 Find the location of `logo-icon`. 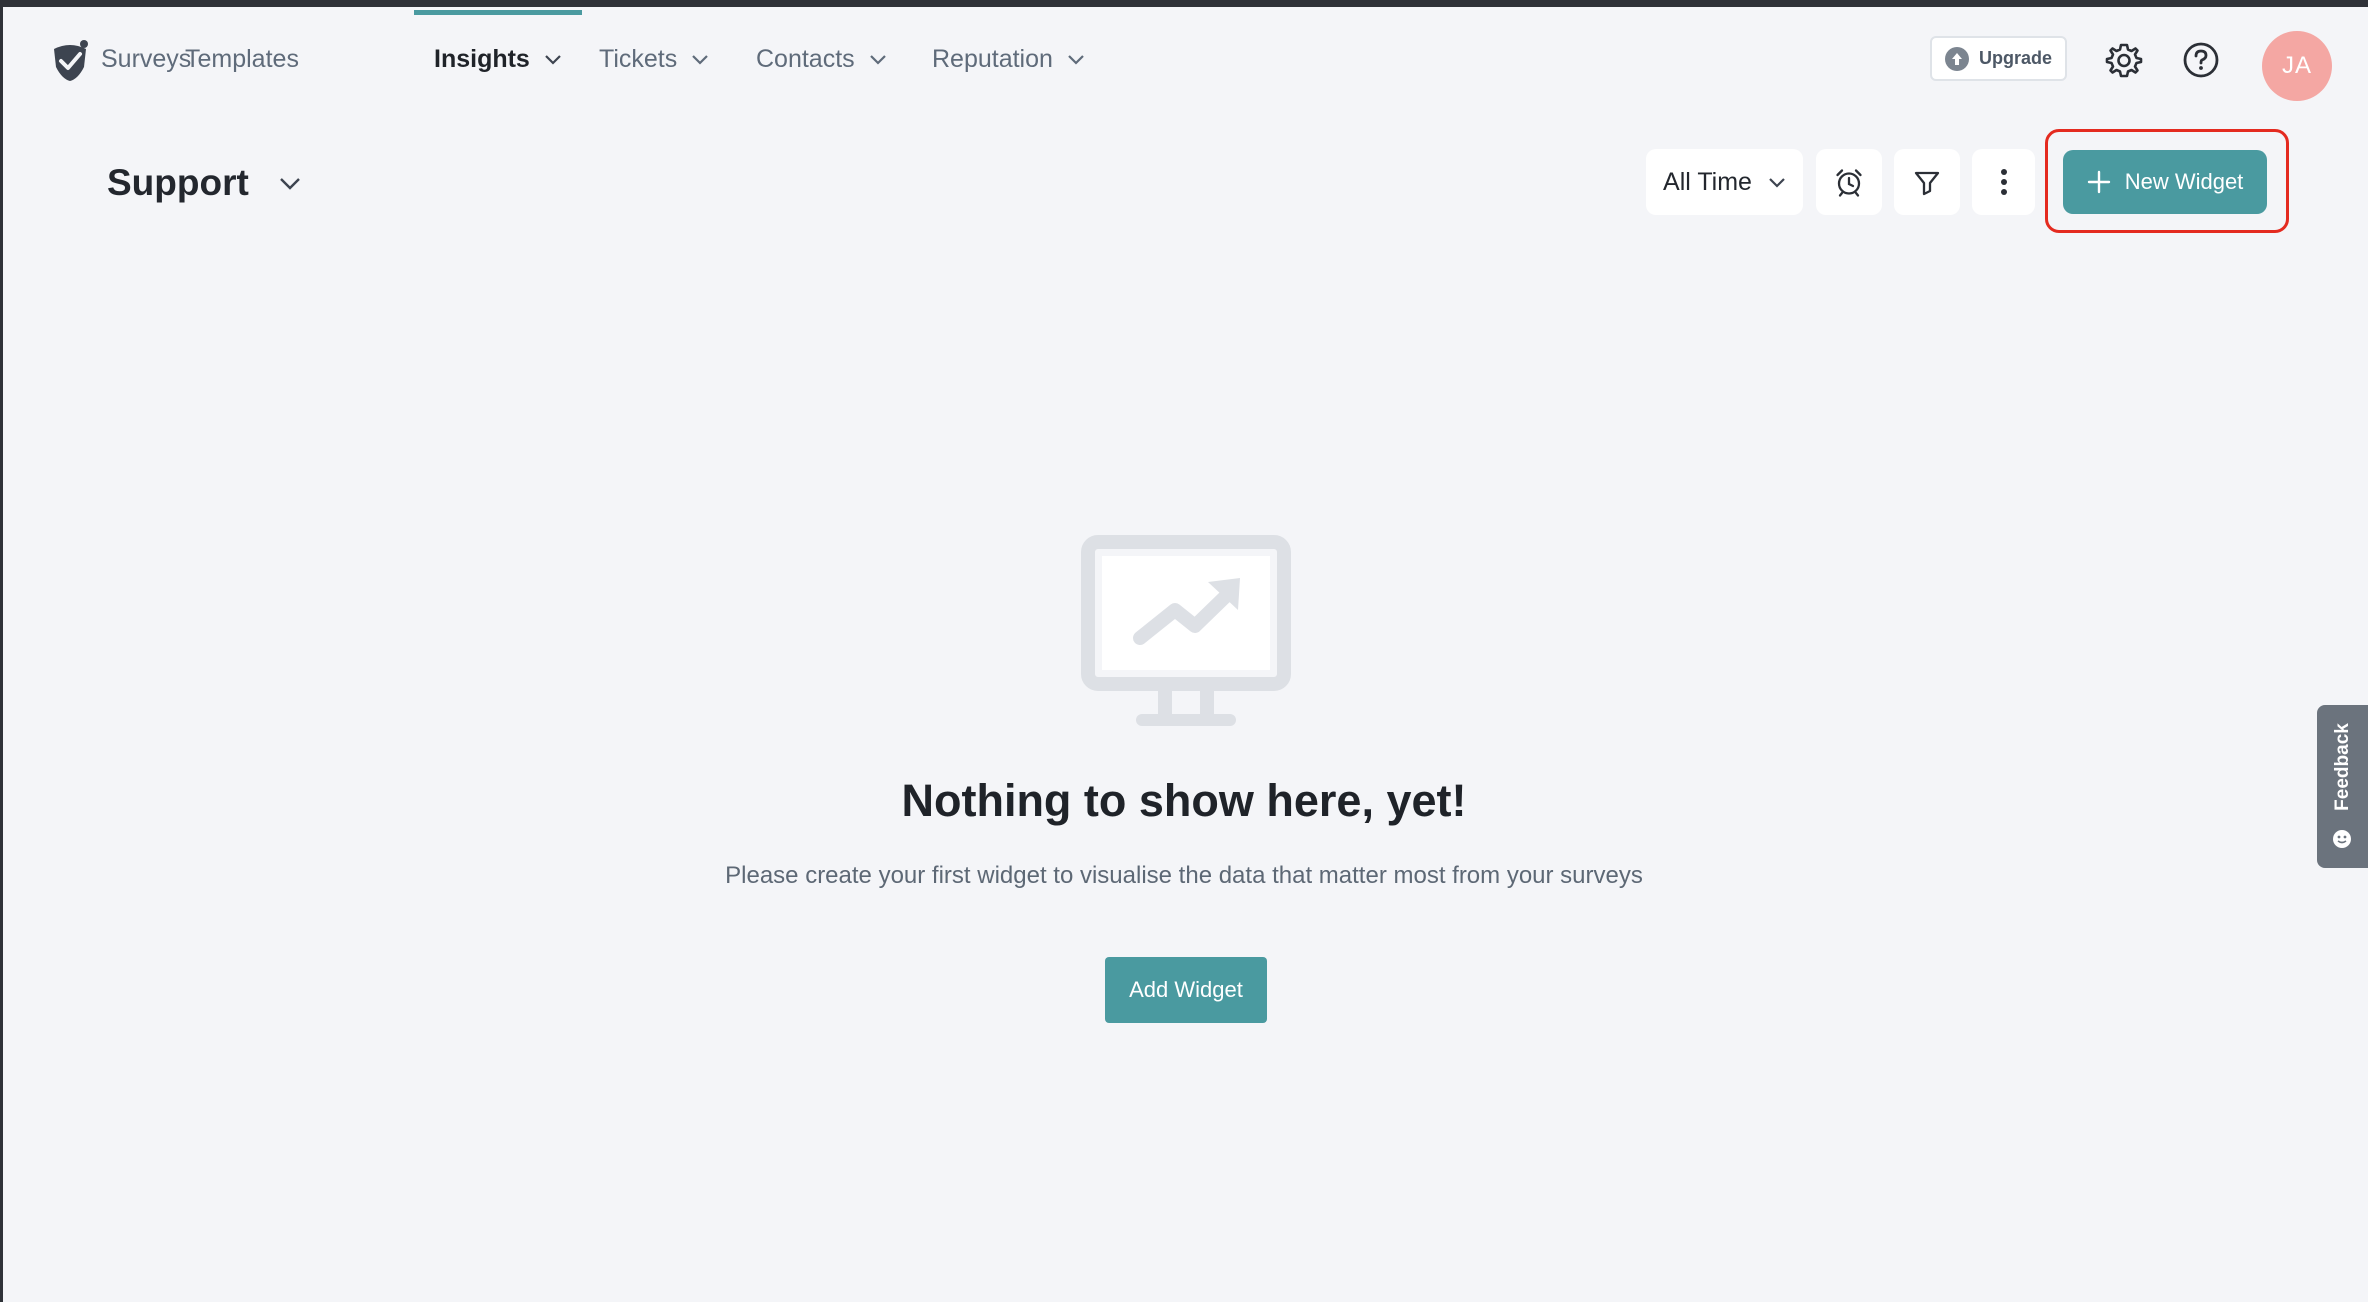

logo-icon is located at coordinates (70, 60).